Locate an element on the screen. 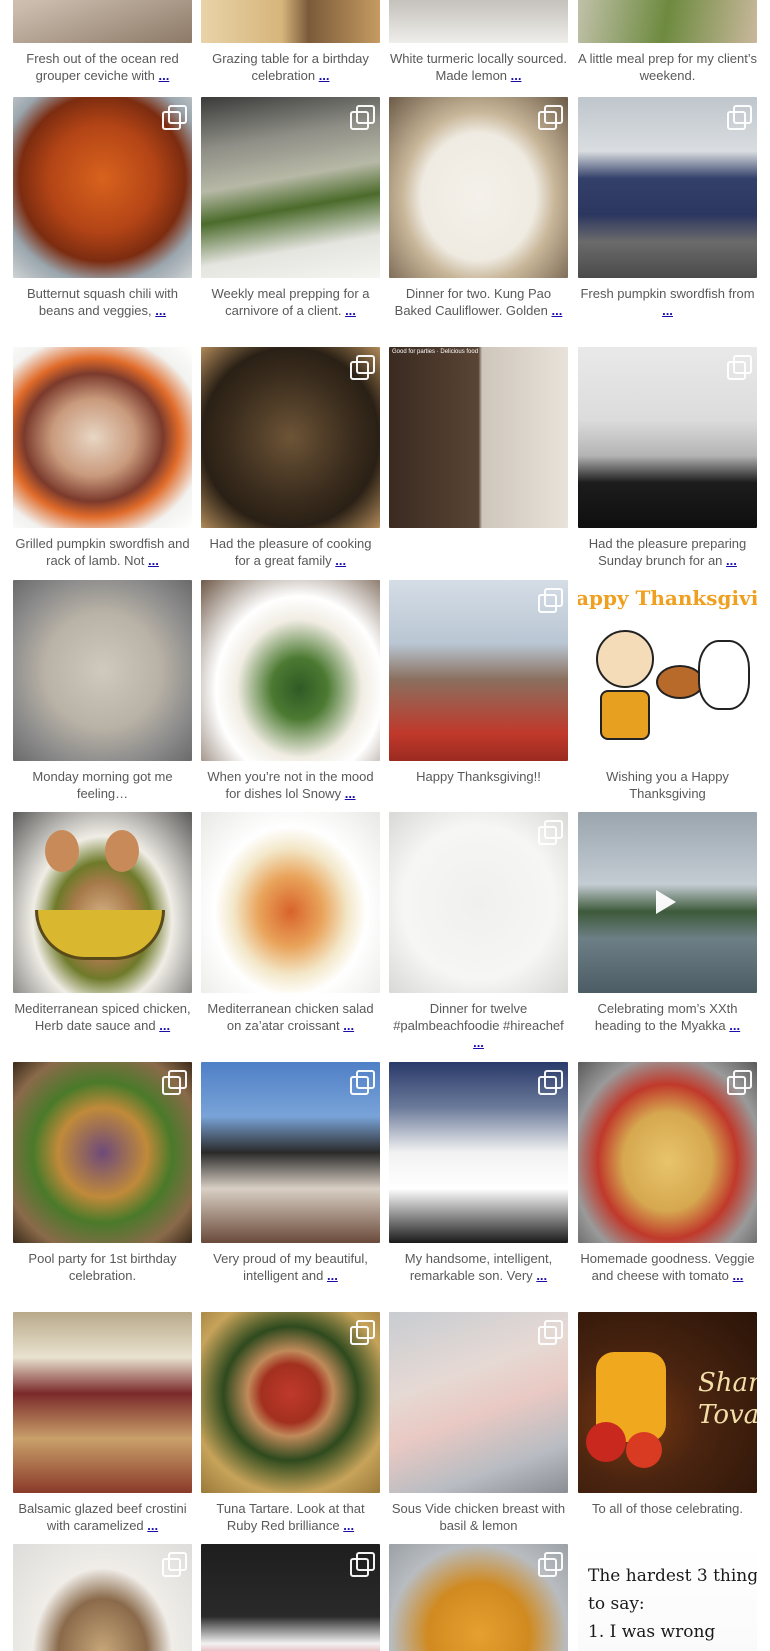 The height and width of the screenshot is (1651, 770). post-caption: Wishing you a Happy Thanksgiving is located at coordinates (667, 785).